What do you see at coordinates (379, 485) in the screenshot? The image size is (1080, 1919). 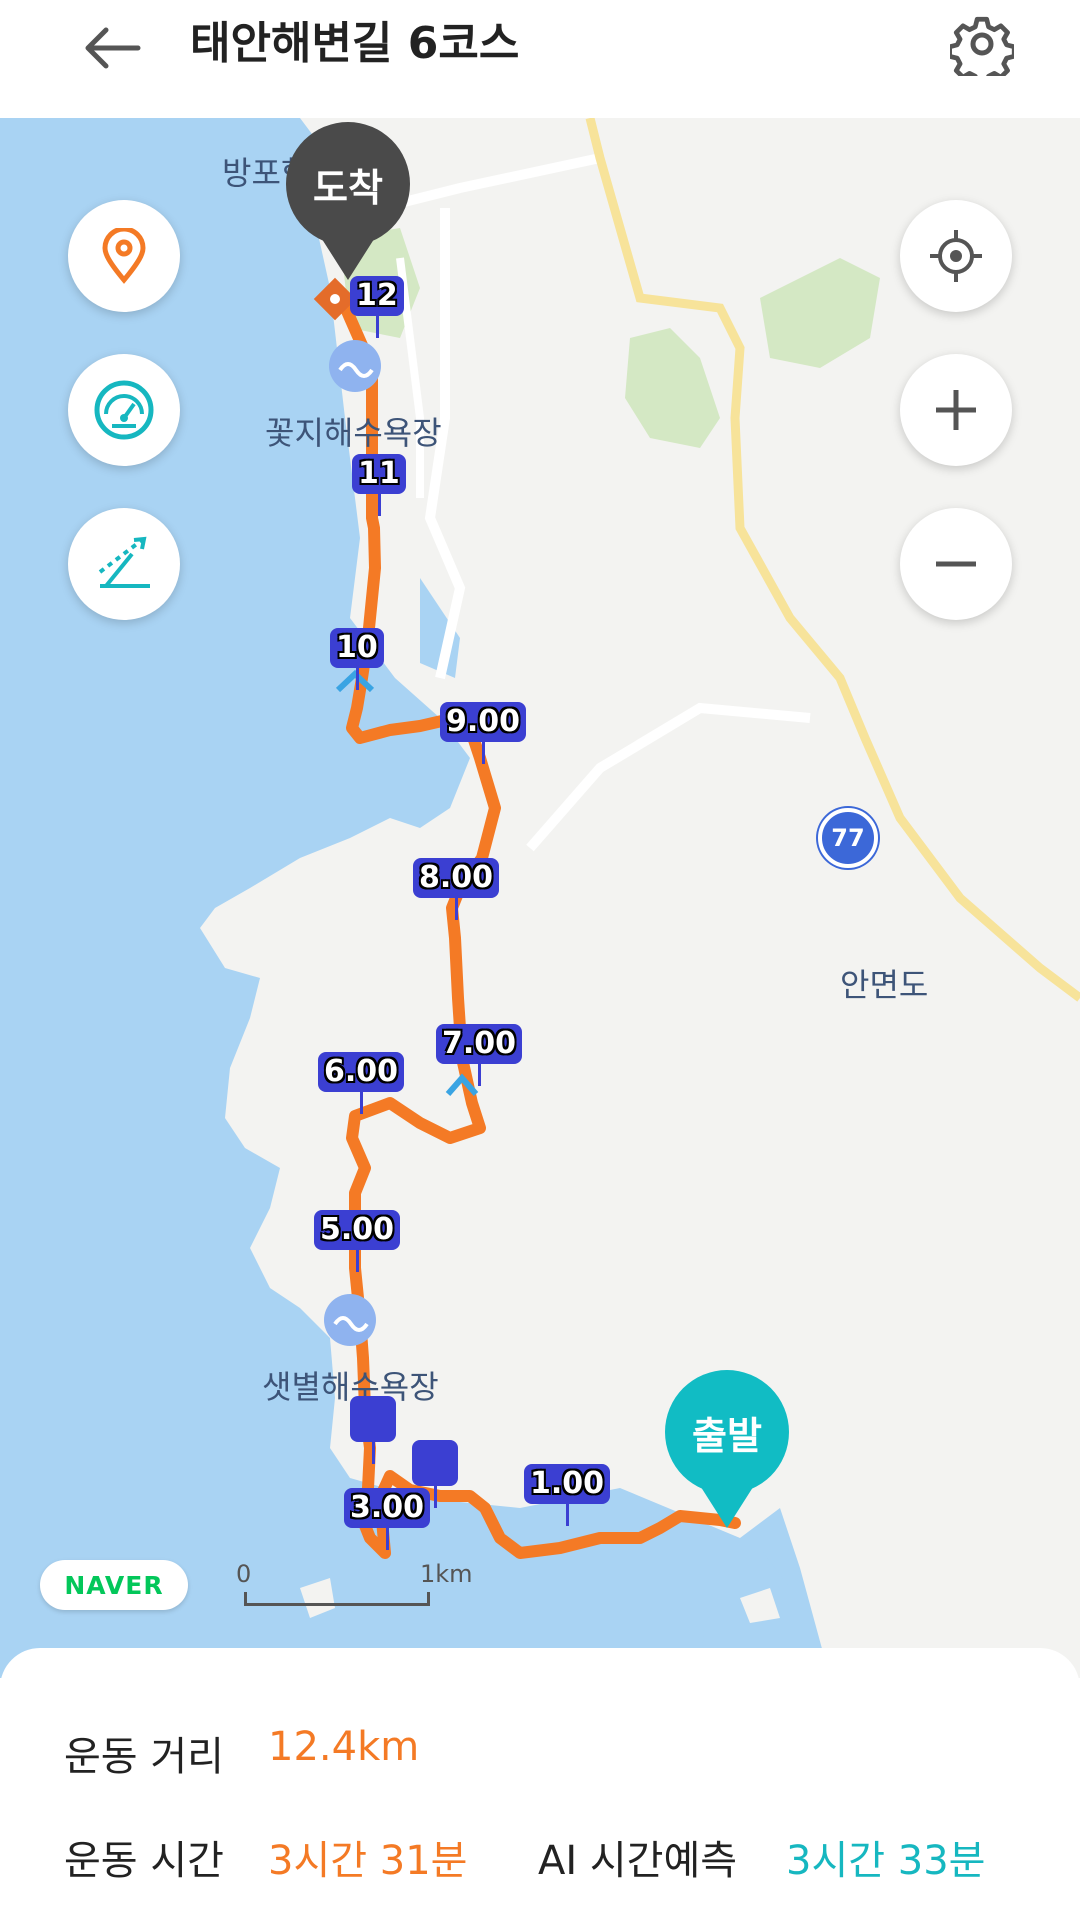 I see `km-marker-11: 11` at bounding box center [379, 485].